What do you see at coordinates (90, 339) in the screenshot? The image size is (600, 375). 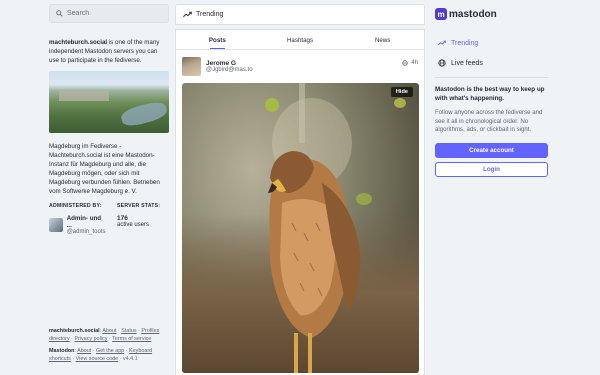 I see `footer-link-privacy: Privacy policy` at bounding box center [90, 339].